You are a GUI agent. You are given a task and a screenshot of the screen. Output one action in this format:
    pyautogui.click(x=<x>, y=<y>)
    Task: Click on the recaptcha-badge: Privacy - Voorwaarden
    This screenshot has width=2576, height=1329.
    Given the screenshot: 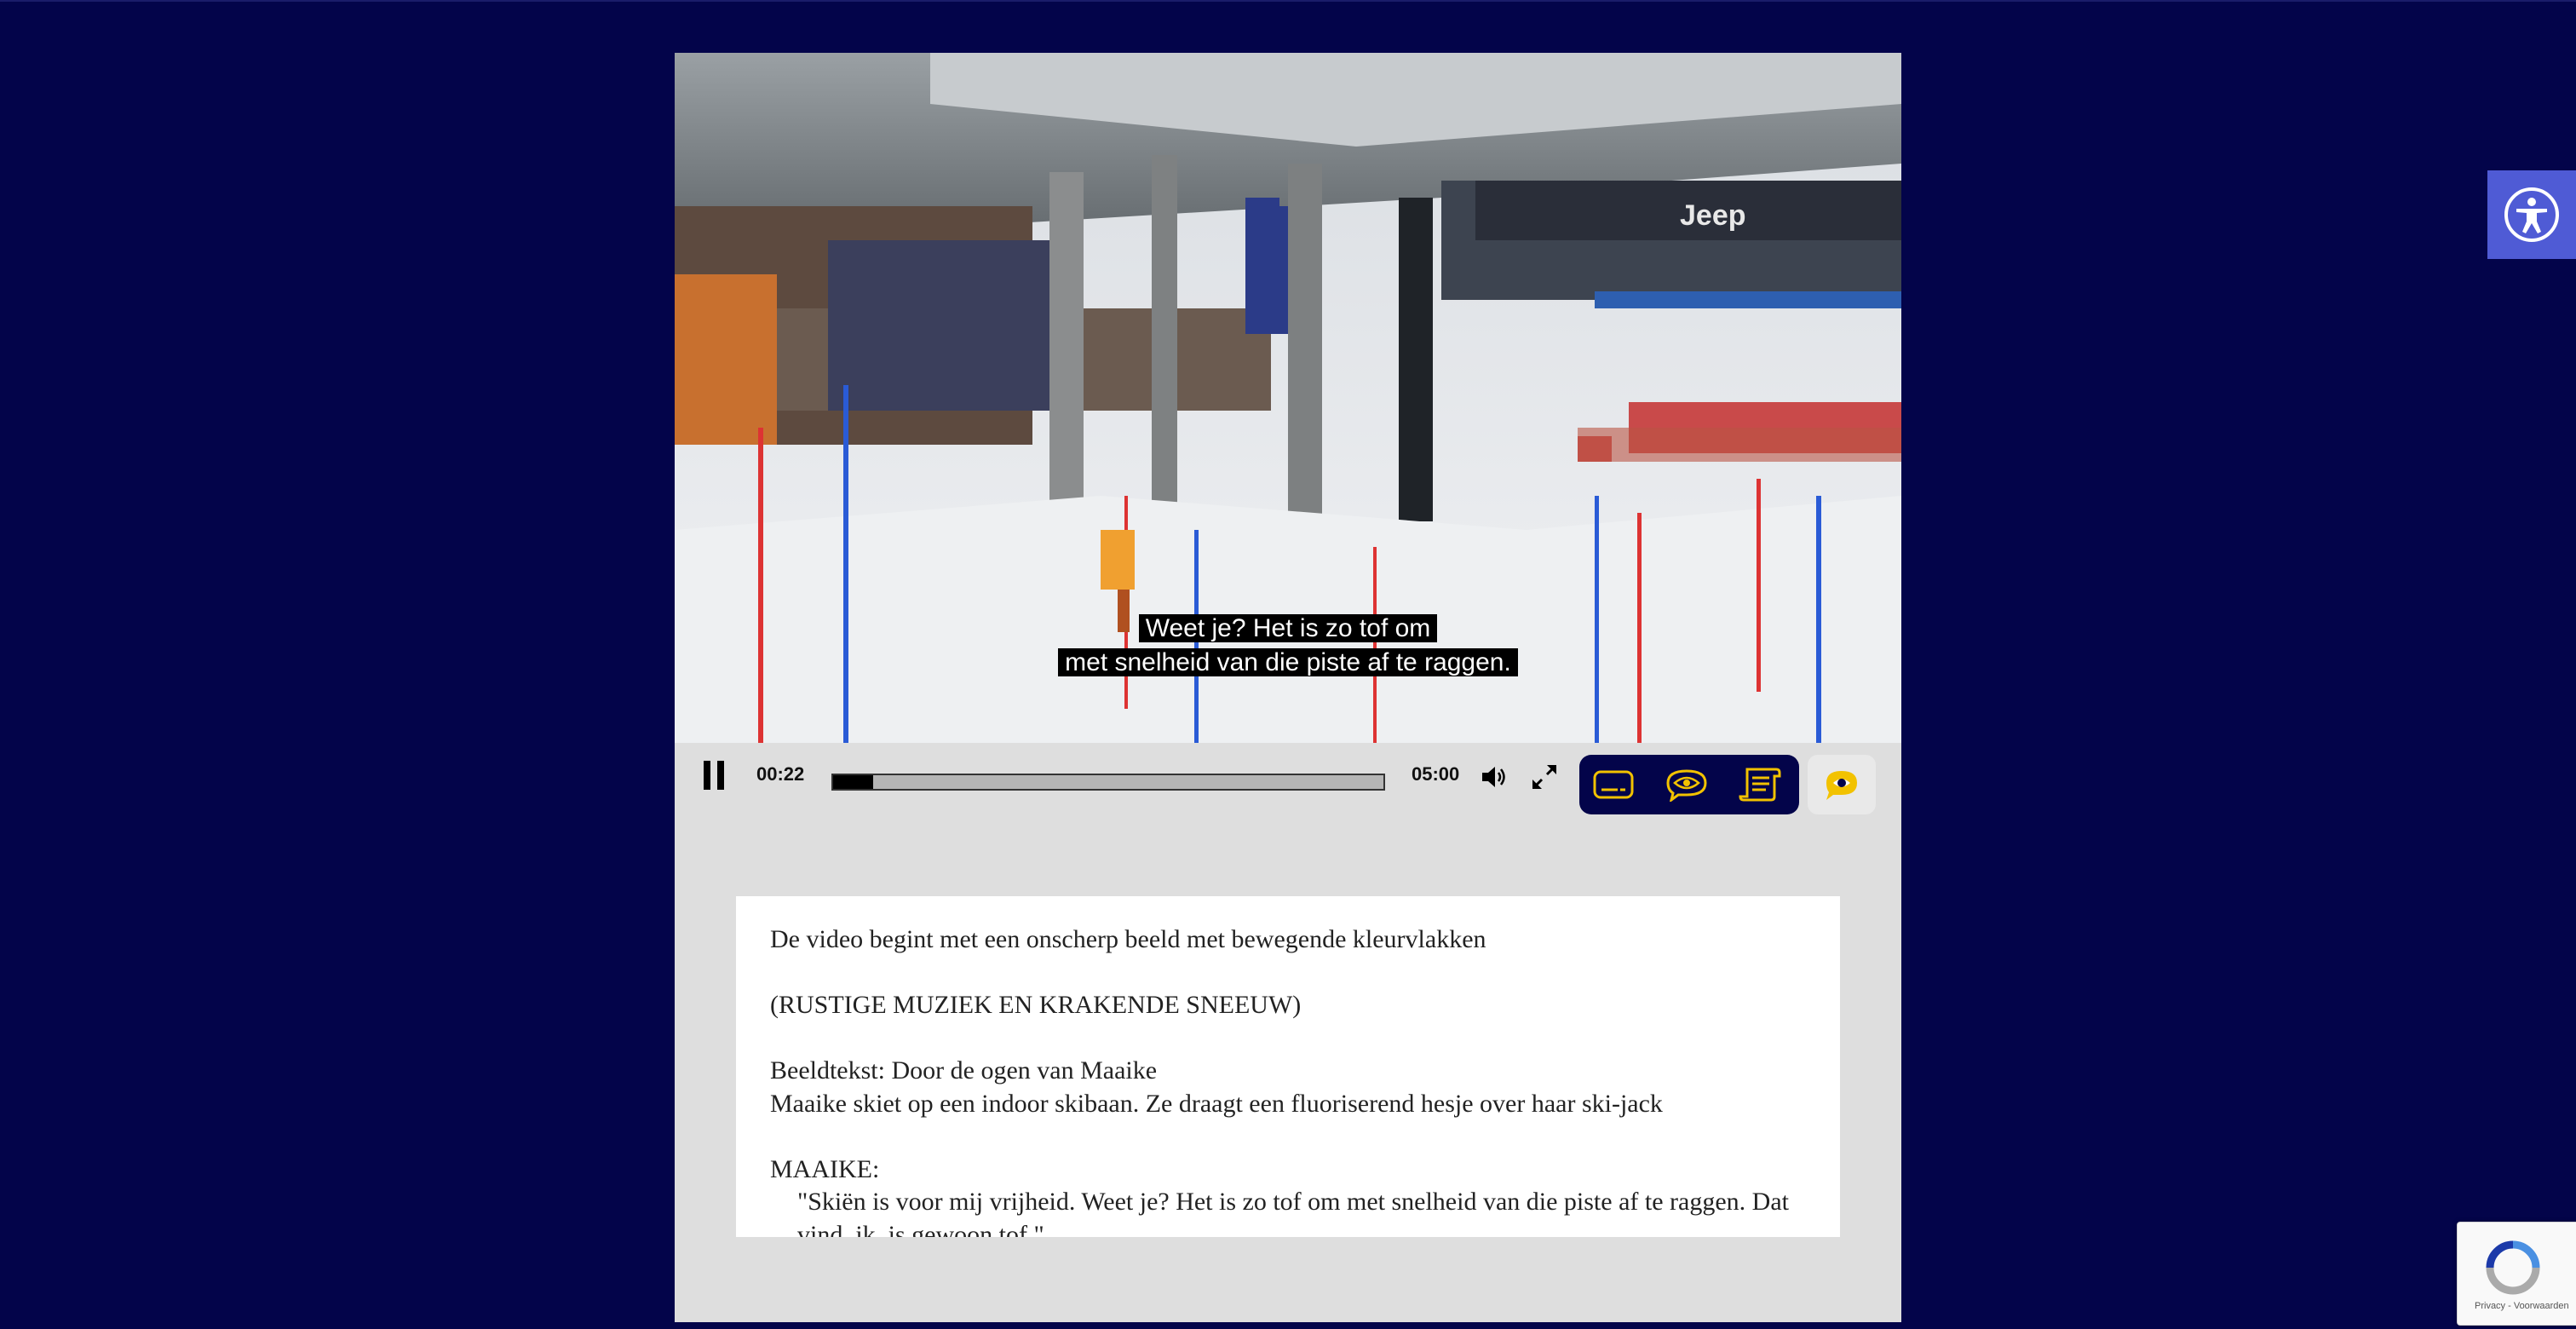 What is the action you would take?
    pyautogui.click(x=2517, y=1274)
    